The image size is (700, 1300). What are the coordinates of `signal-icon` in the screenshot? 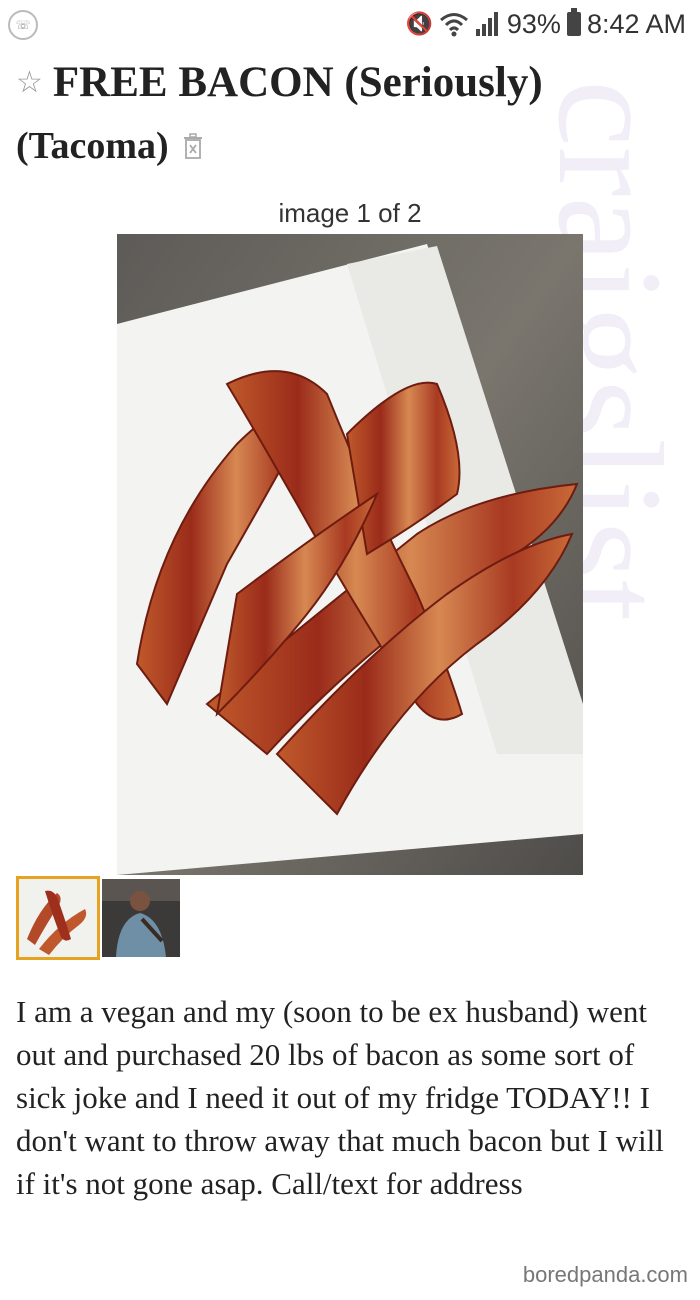 It's located at (486, 24).